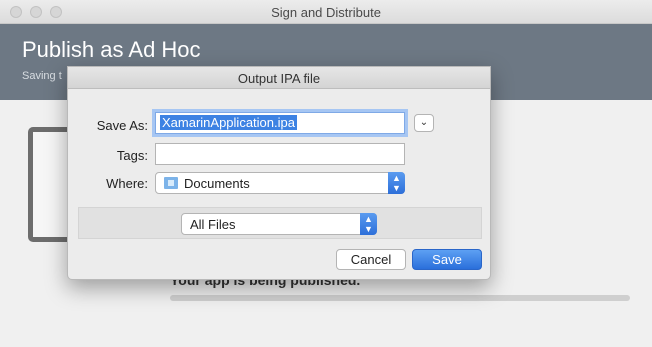  I want to click on file-format-bar: All Files ▲ ▼, so click(280, 223).